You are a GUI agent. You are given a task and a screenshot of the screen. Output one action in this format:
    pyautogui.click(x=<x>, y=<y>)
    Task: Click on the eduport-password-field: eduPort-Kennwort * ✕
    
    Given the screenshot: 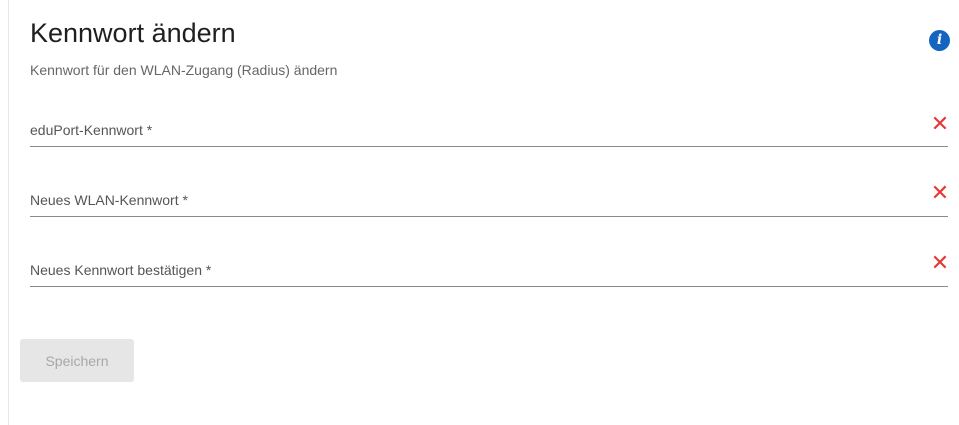 What is the action you would take?
    pyautogui.click(x=490, y=127)
    